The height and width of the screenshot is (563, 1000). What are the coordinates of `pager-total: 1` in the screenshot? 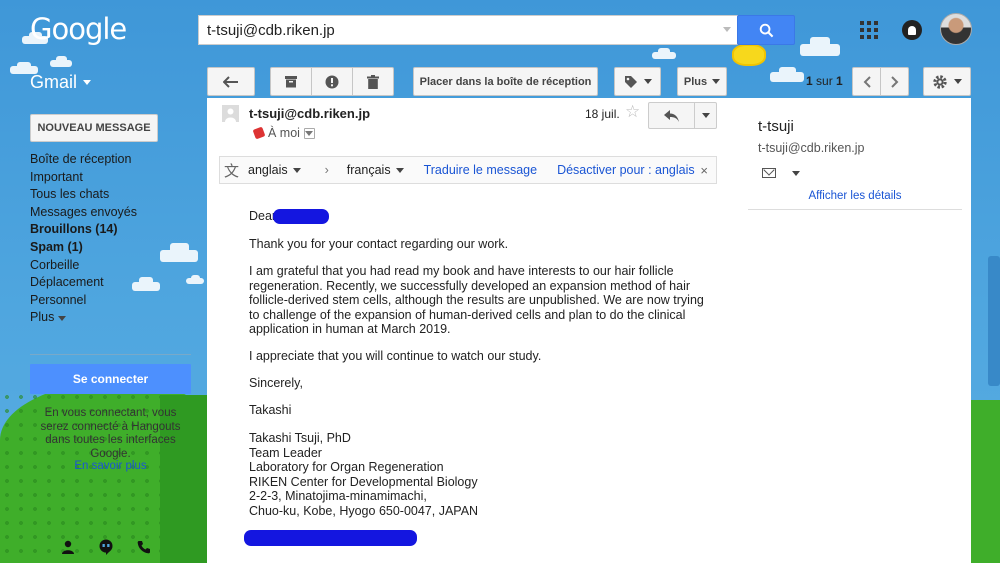 It's located at (839, 81).